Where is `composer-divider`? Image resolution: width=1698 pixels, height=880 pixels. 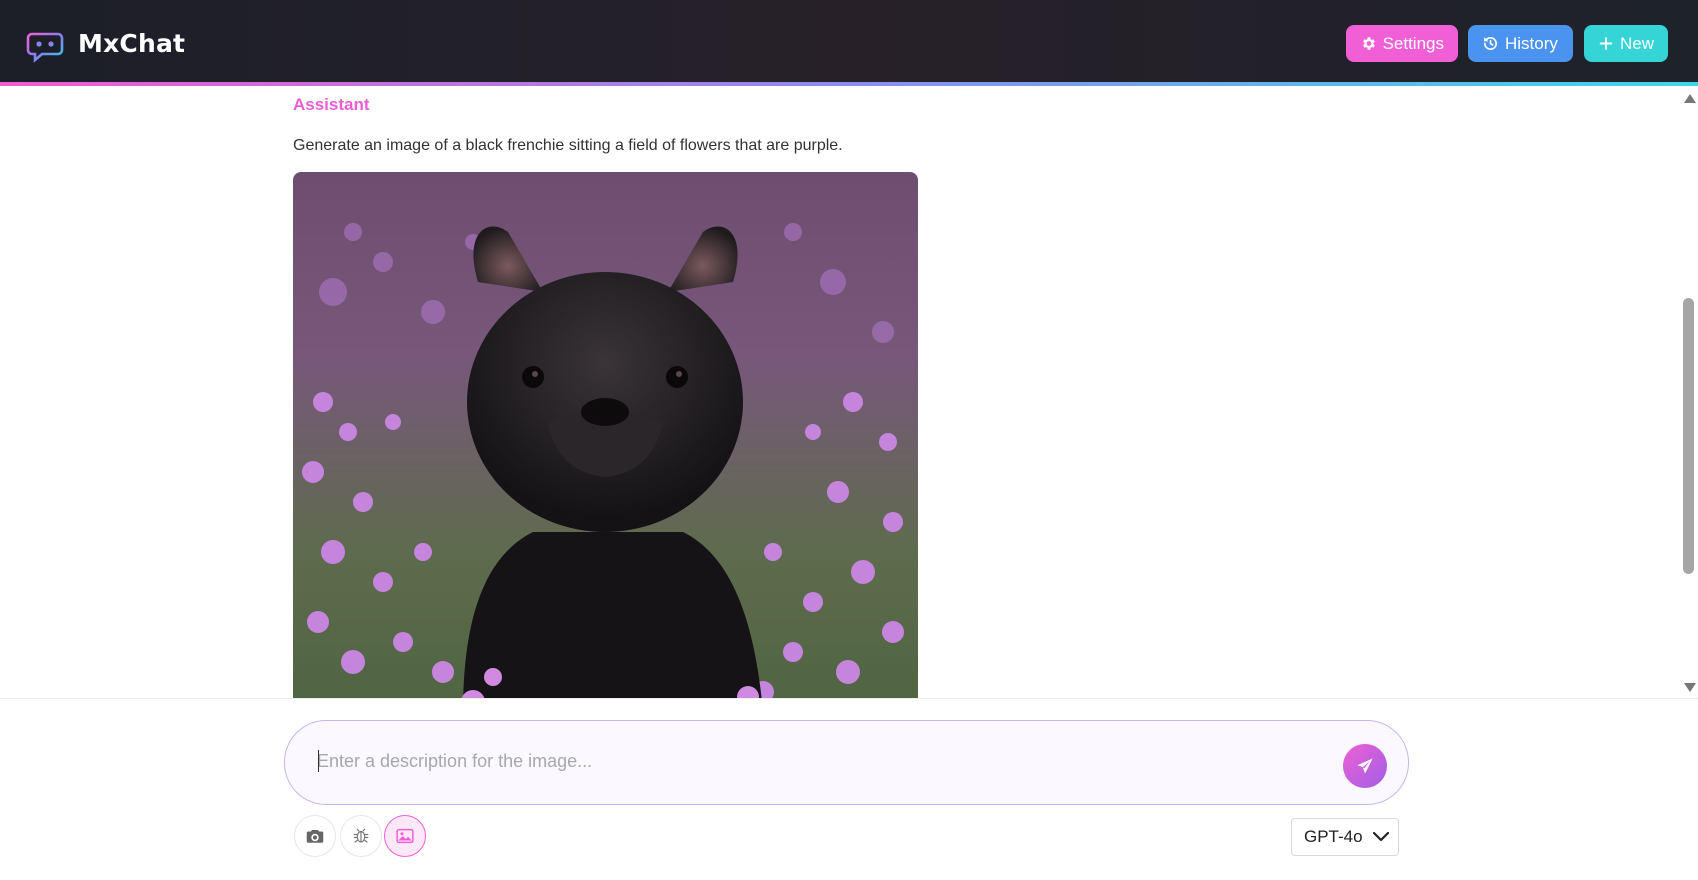 composer-divider is located at coordinates (849, 698).